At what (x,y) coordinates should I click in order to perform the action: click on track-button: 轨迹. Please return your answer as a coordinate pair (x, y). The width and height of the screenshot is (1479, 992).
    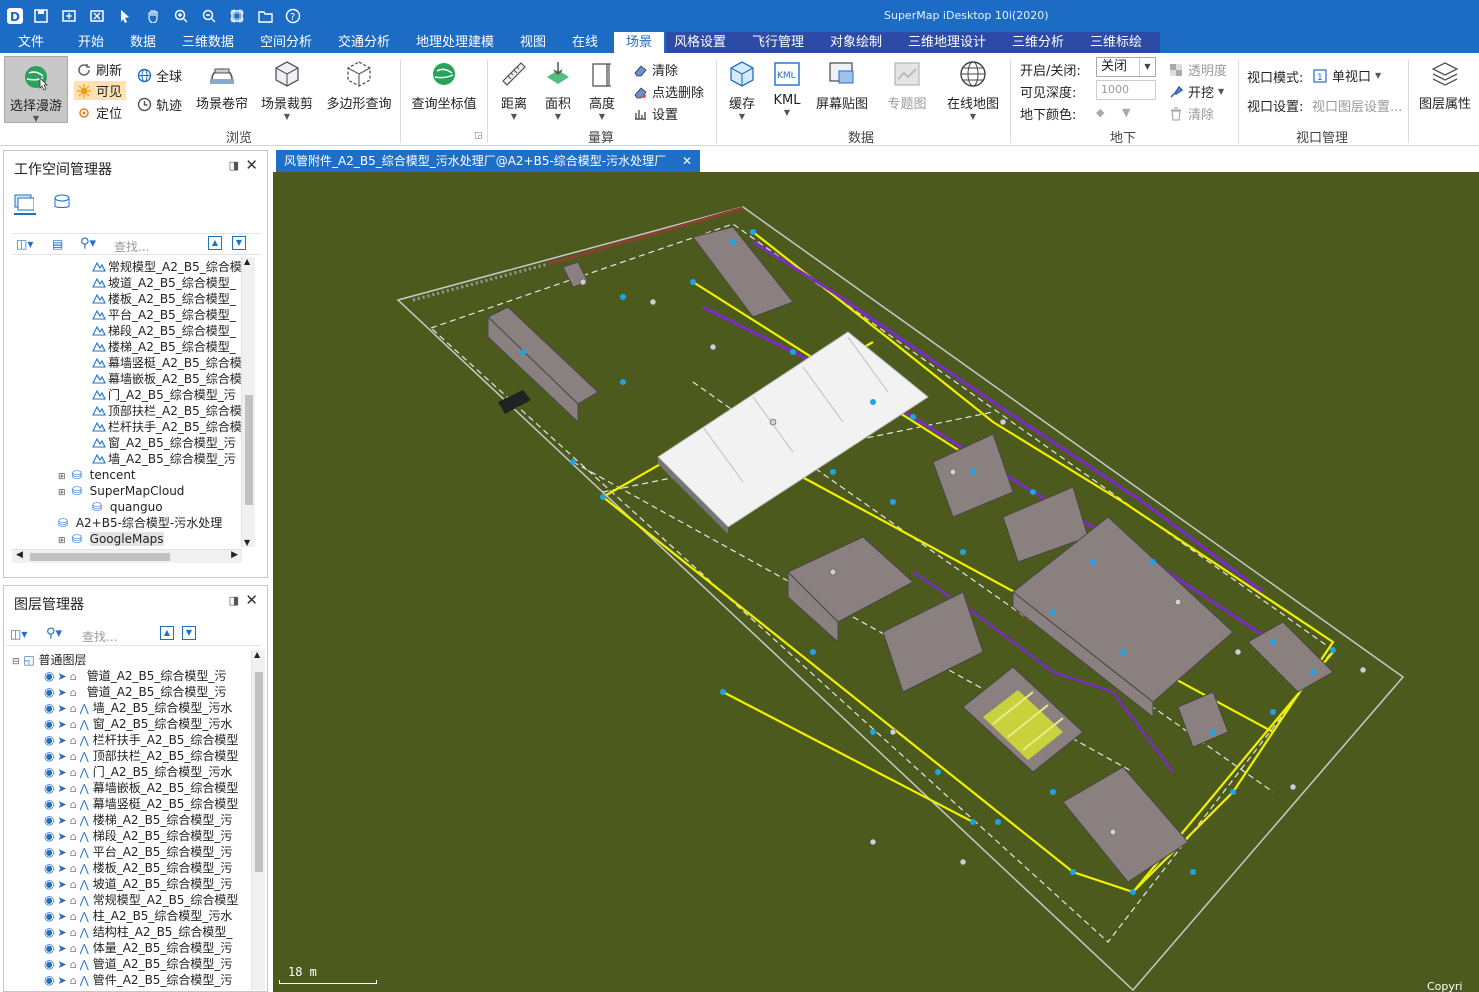
    Looking at the image, I should click on (159, 104).